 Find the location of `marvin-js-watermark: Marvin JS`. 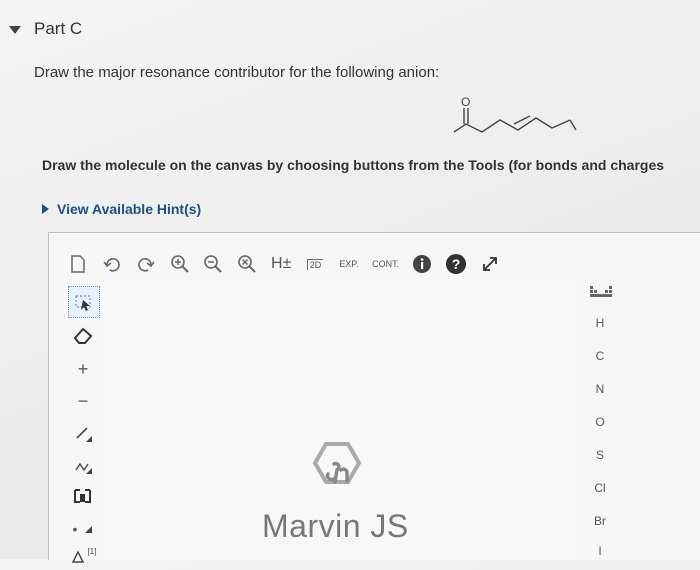

marvin-js-watermark: Marvin JS is located at coordinates (335, 526).